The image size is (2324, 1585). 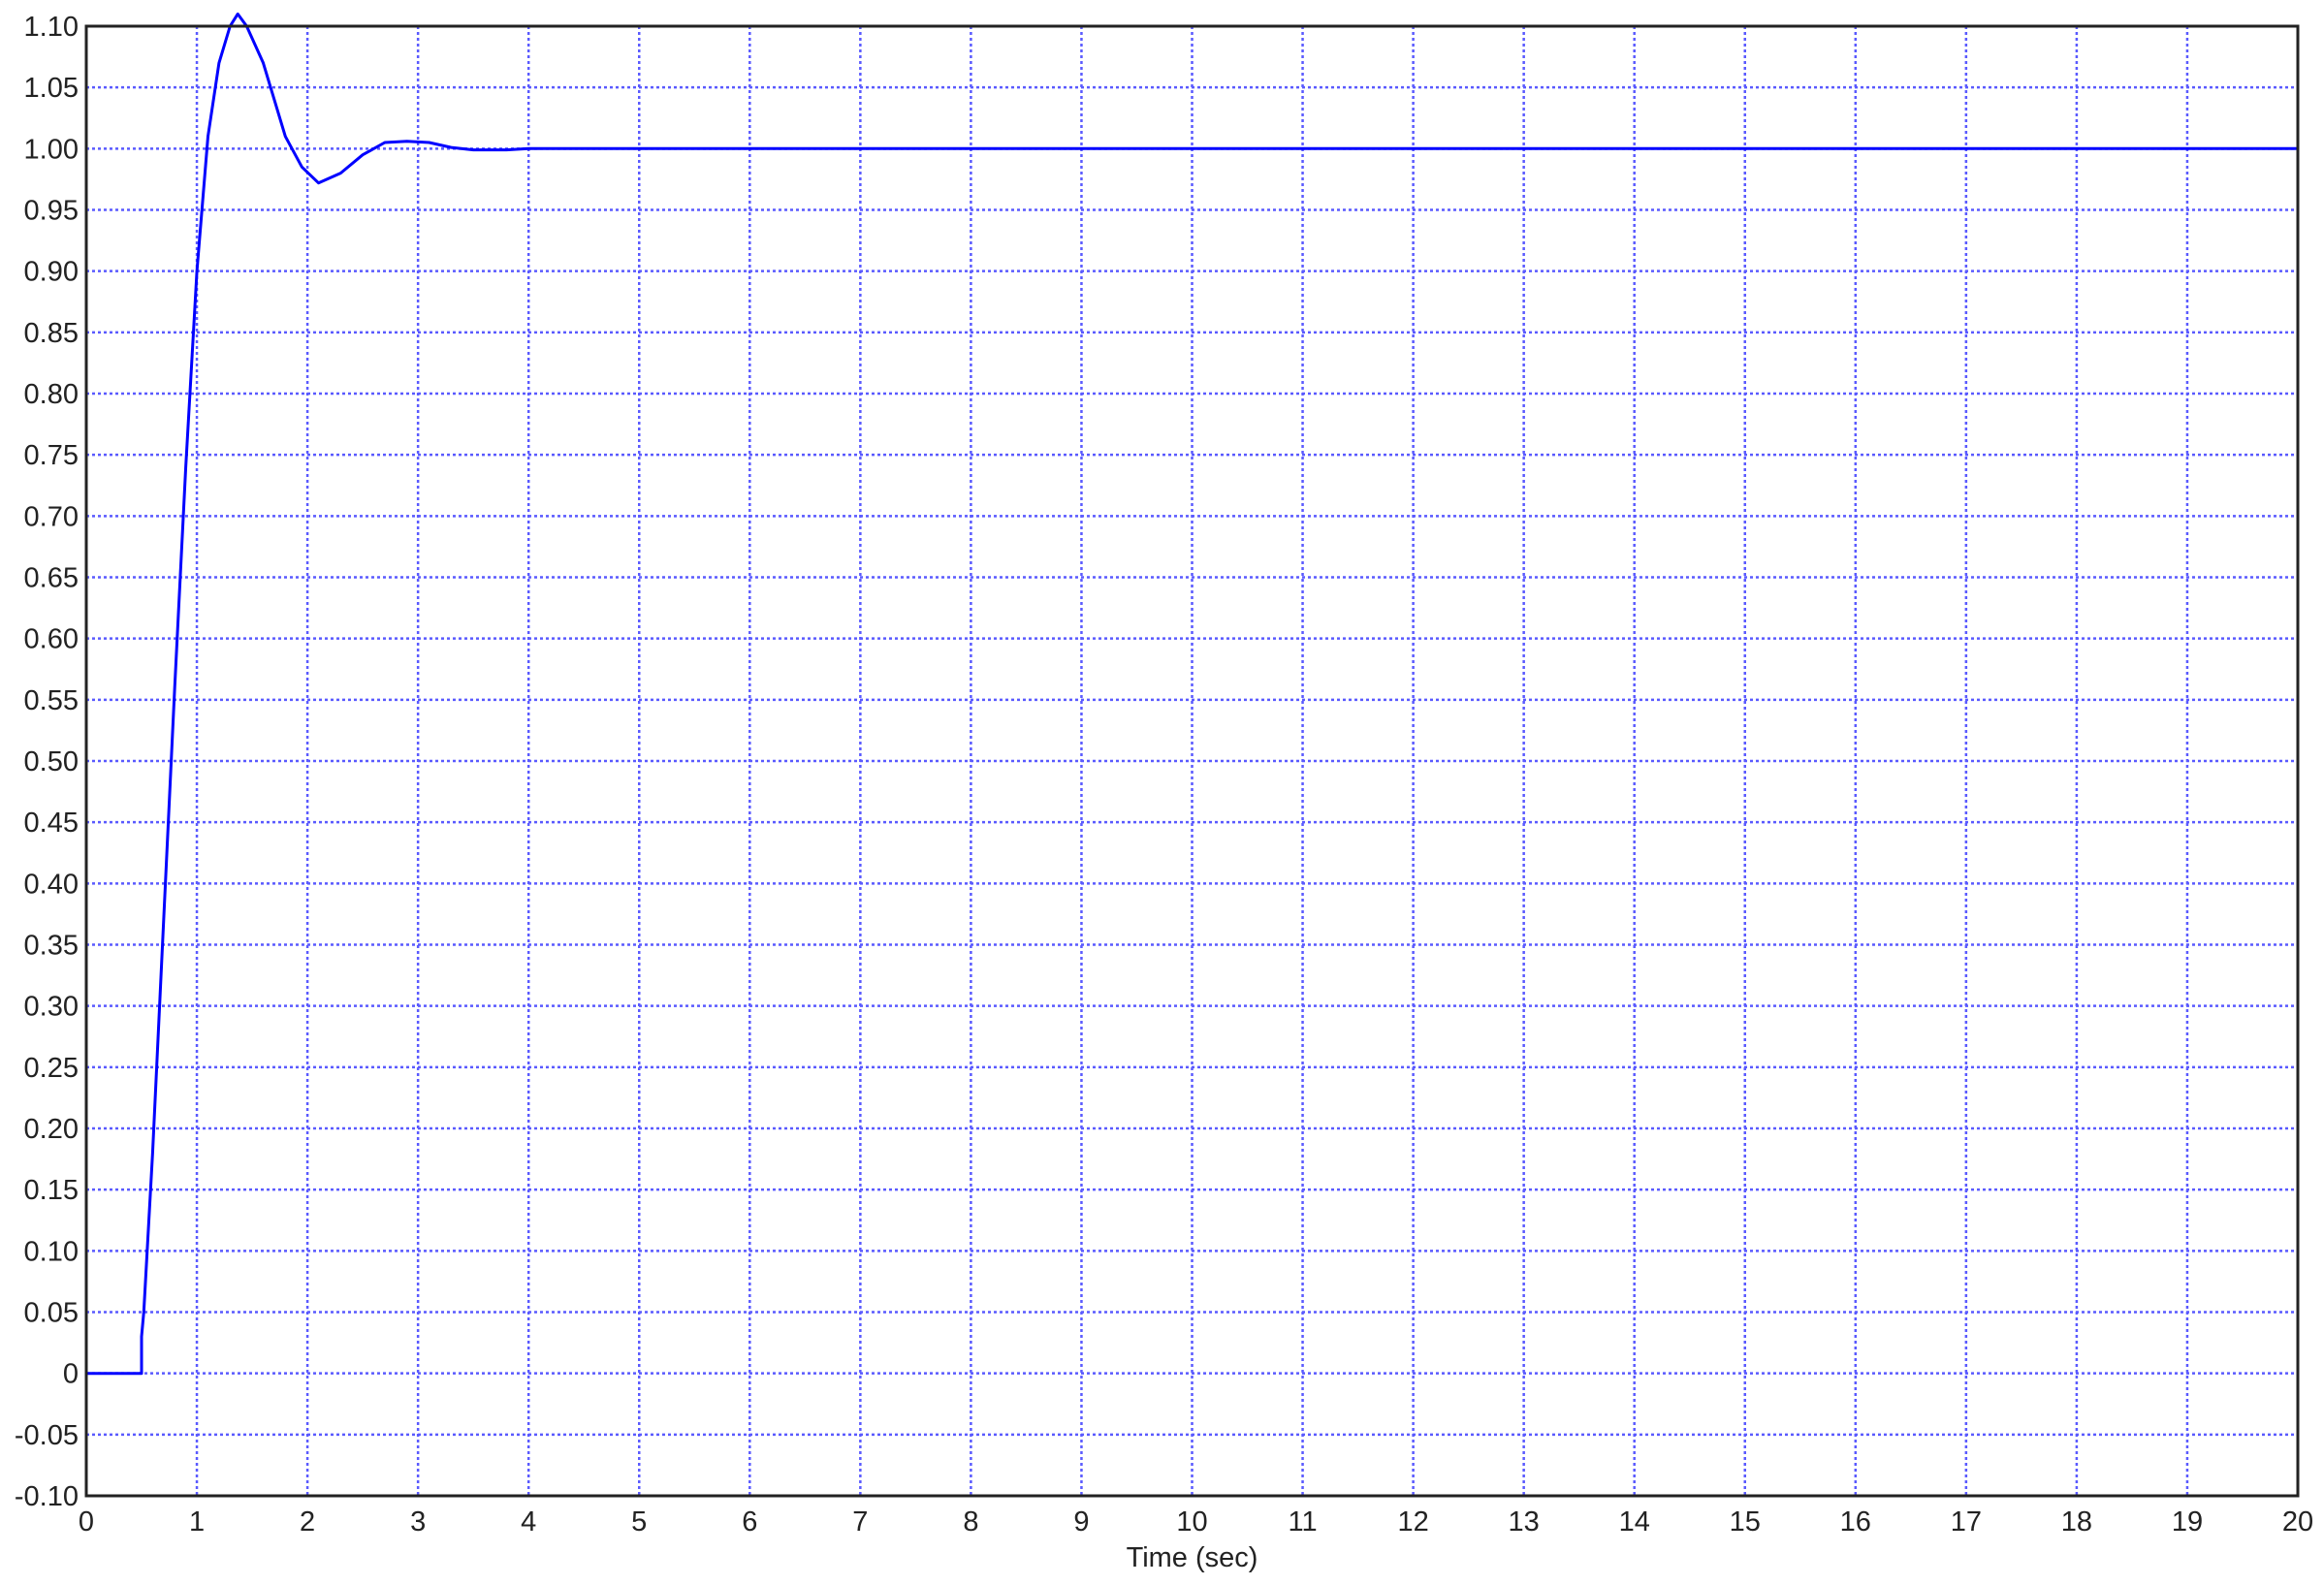 I want to click on x-tick-labels: 0 1 2 3 4 5 6 7 8 9 10 11 12 13 14 15 16 17 18 19 20, so click(x=1196, y=1522).